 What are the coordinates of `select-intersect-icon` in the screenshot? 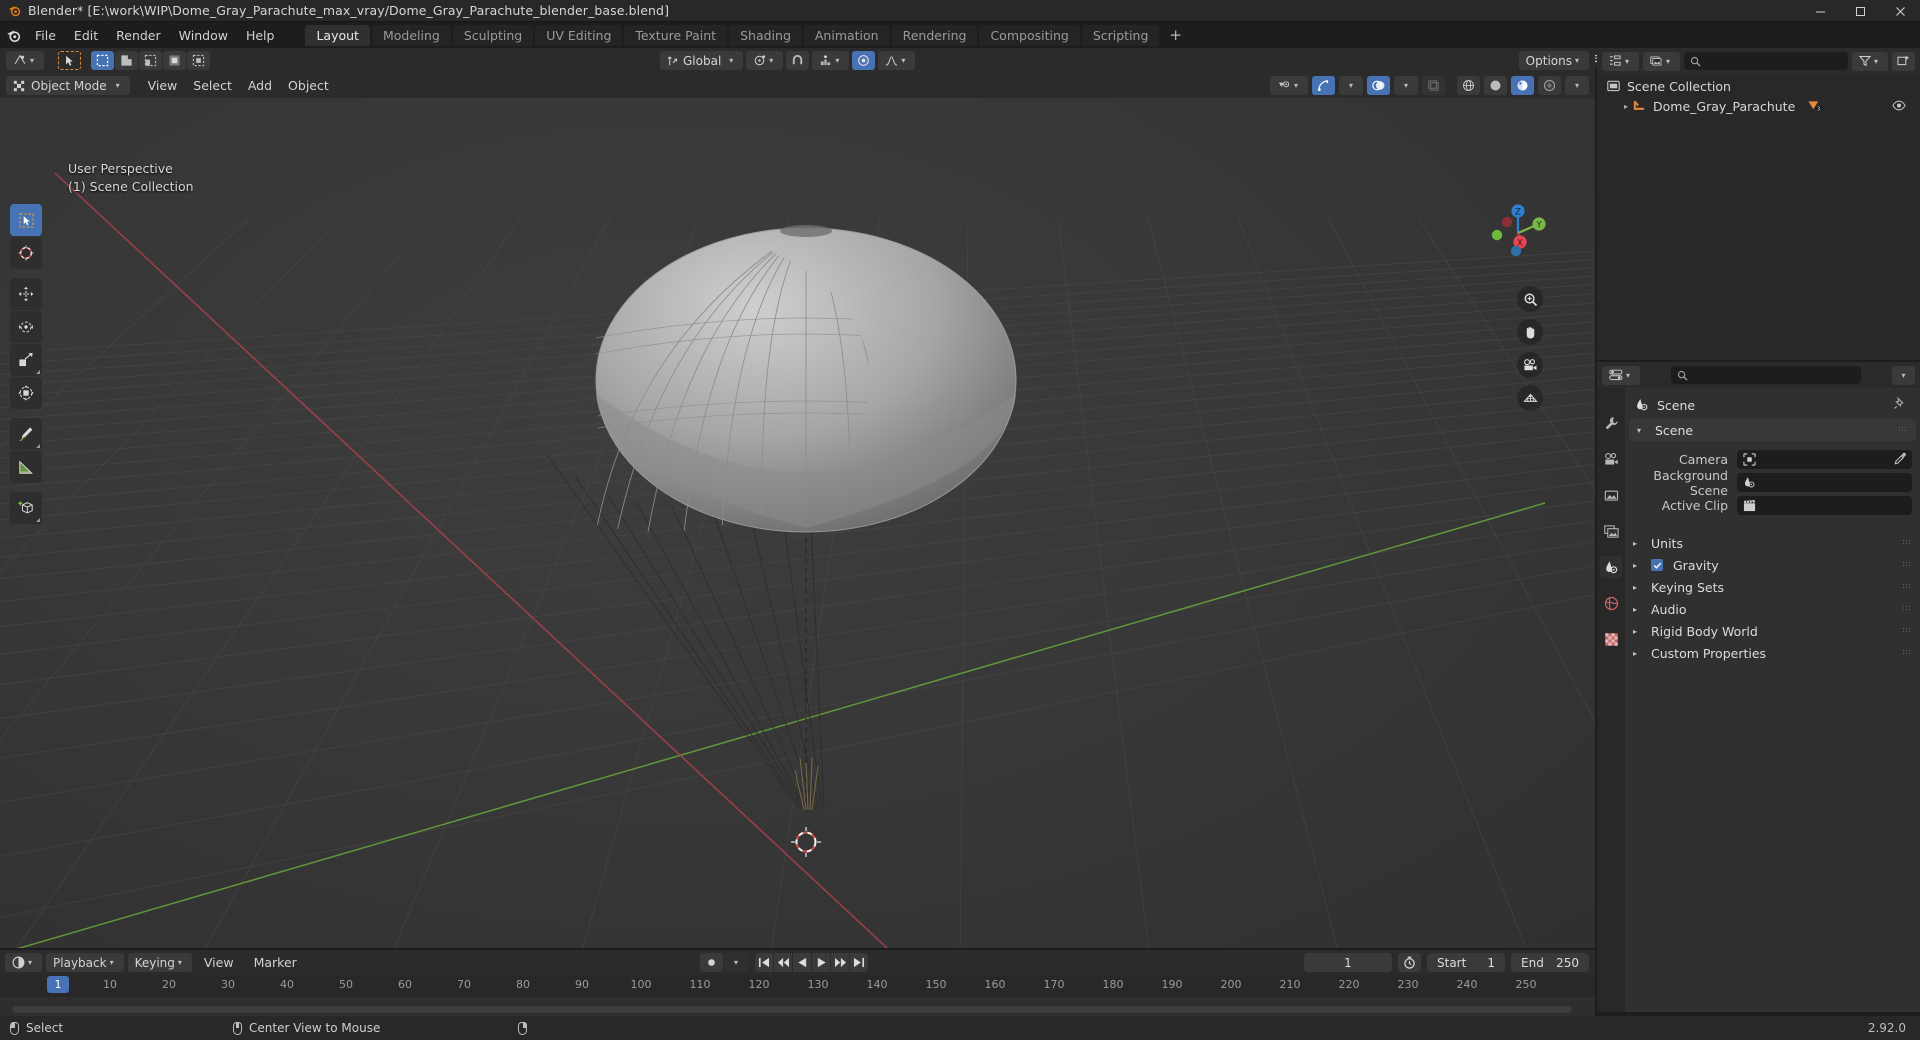 It's located at (199, 60).